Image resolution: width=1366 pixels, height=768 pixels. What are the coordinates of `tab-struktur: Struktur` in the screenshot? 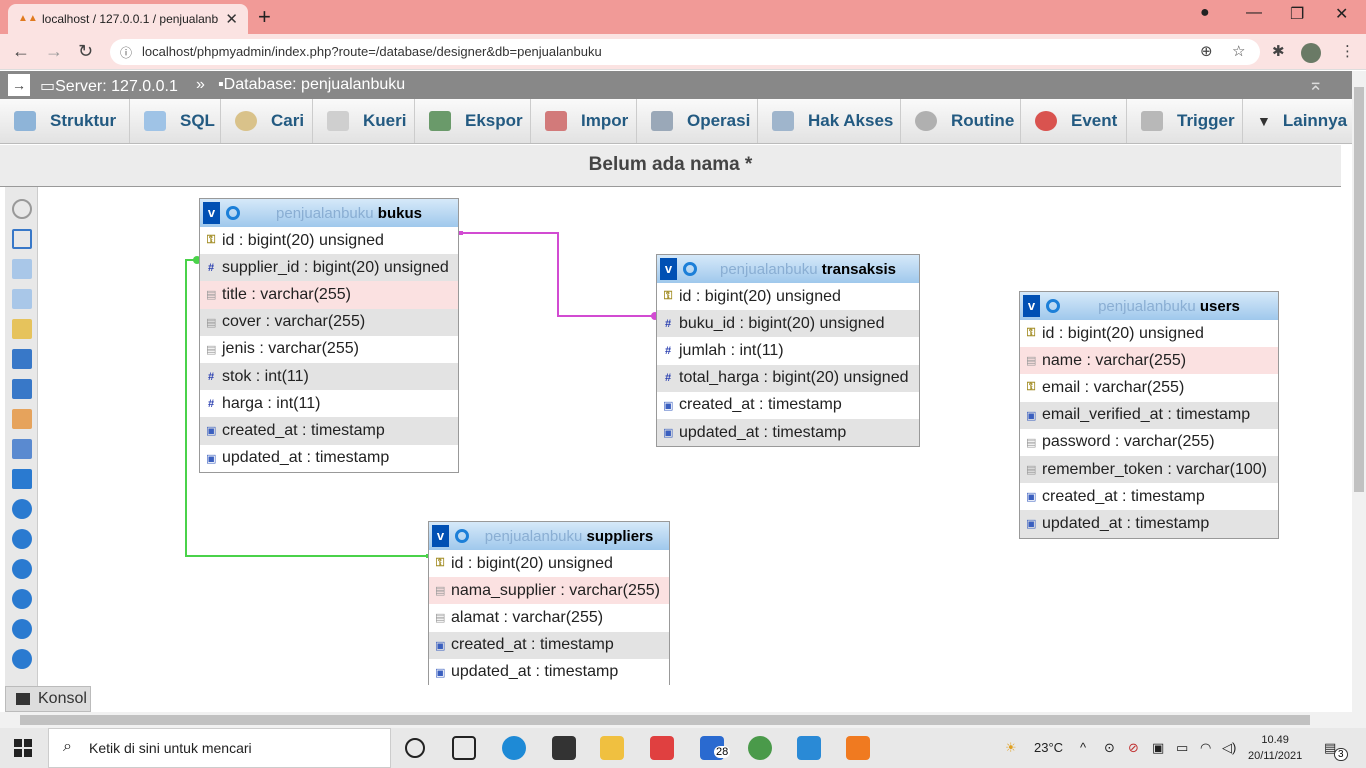 It's located at (65, 121).